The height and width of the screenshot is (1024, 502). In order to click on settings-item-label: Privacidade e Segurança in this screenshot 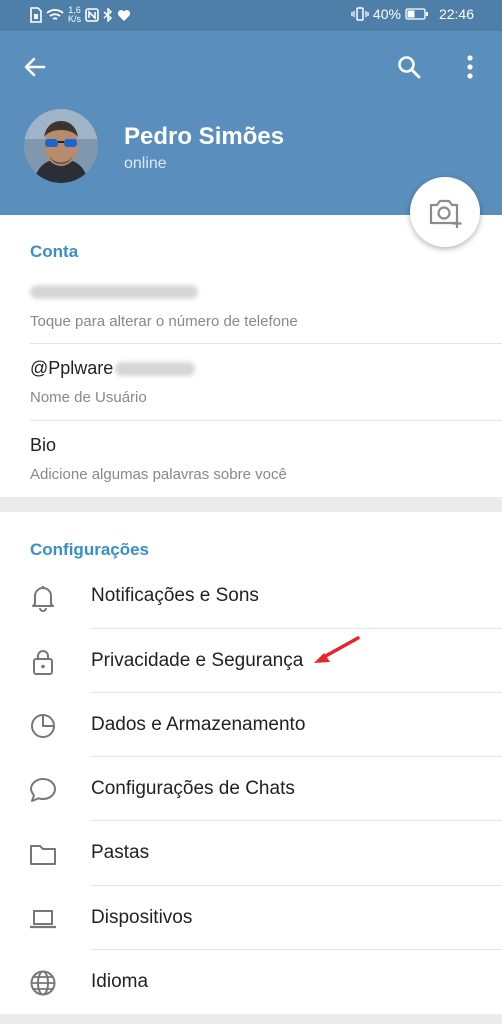, I will do `click(197, 660)`.